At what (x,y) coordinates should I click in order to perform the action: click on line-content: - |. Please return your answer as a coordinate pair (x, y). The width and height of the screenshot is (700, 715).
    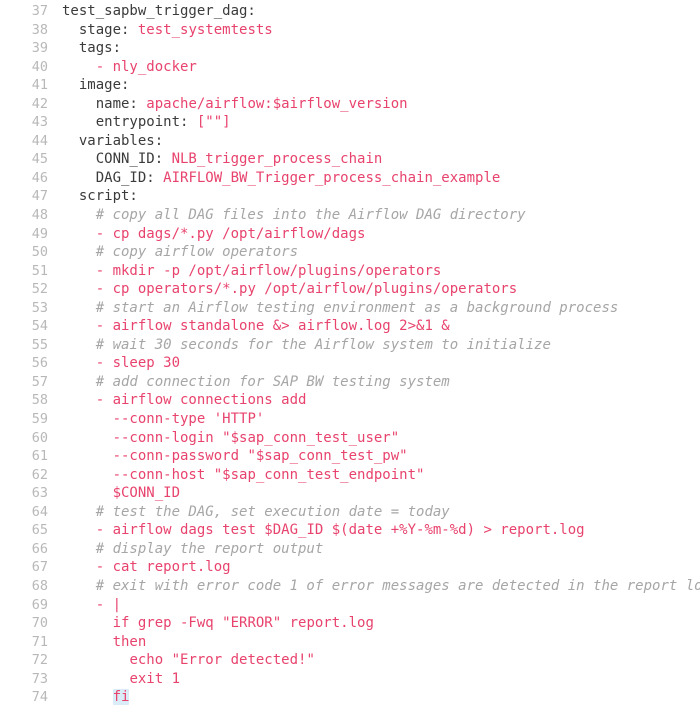
    Looking at the image, I should click on (374, 605).